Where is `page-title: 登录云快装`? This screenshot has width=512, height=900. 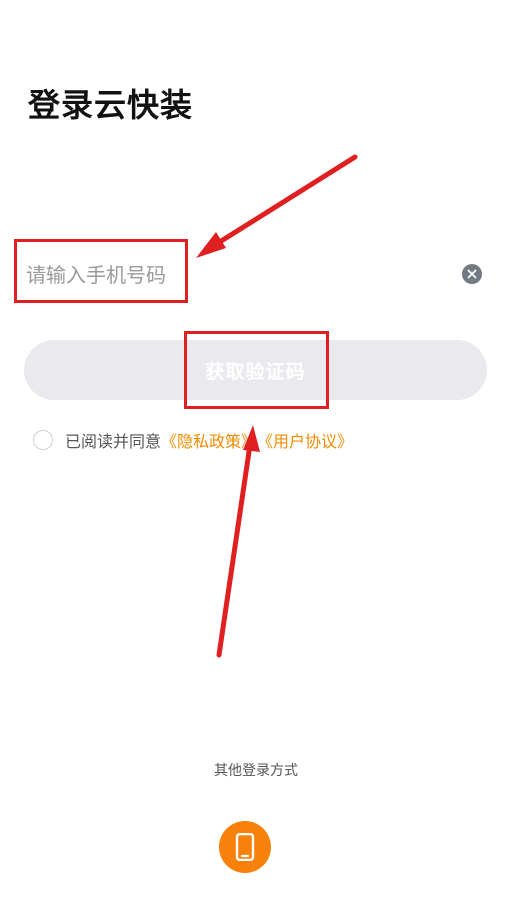 page-title: 登录云快装 is located at coordinates (111, 105).